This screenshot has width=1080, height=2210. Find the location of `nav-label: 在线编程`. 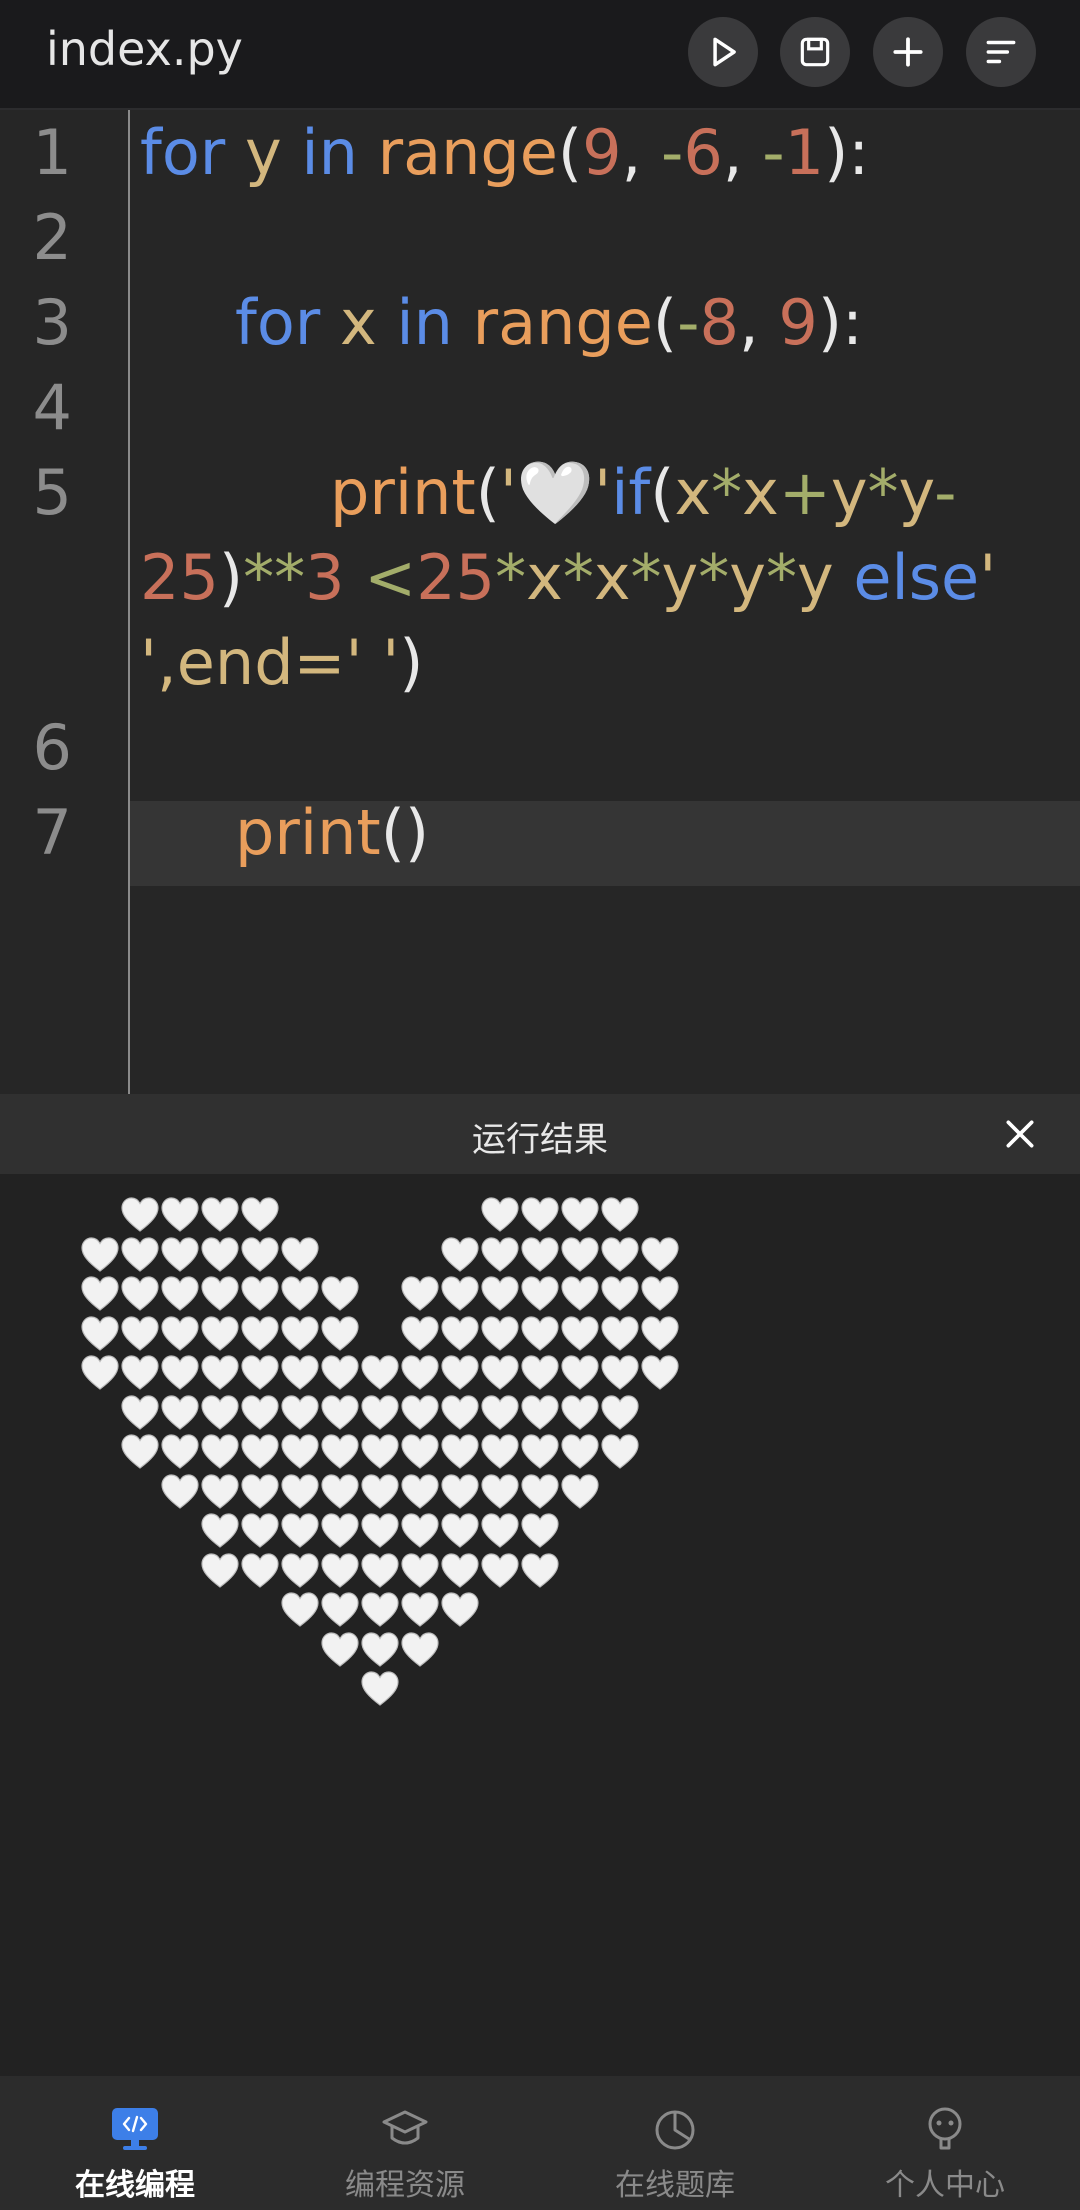

nav-label: 在线编程 is located at coordinates (135, 2185).